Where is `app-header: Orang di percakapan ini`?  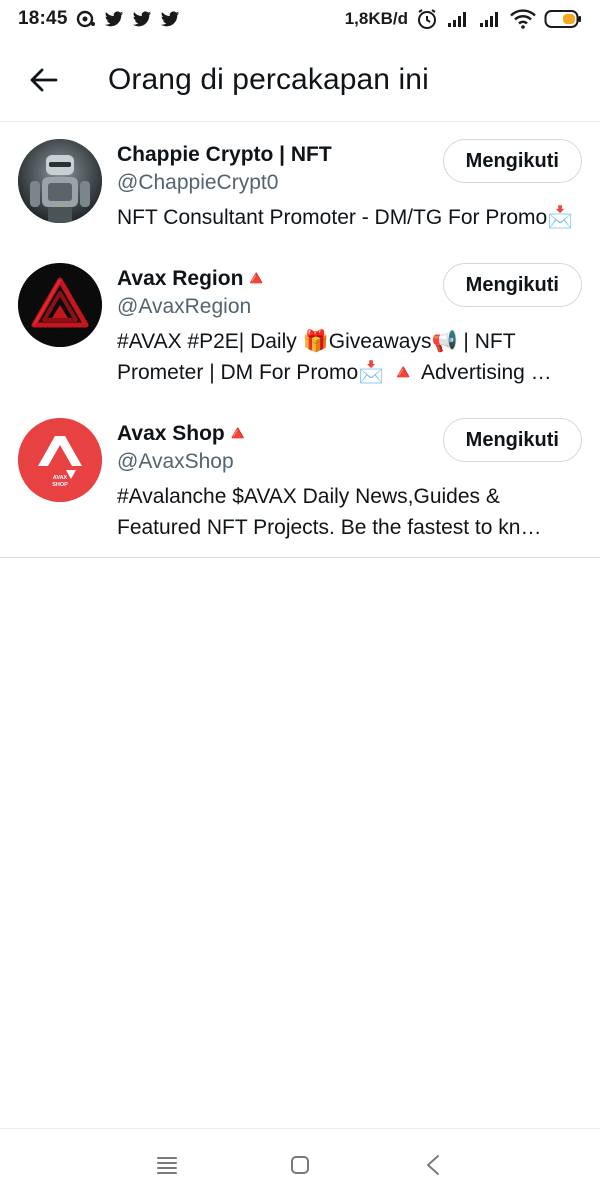
app-header: Orang di percakapan ini is located at coordinates (300, 80).